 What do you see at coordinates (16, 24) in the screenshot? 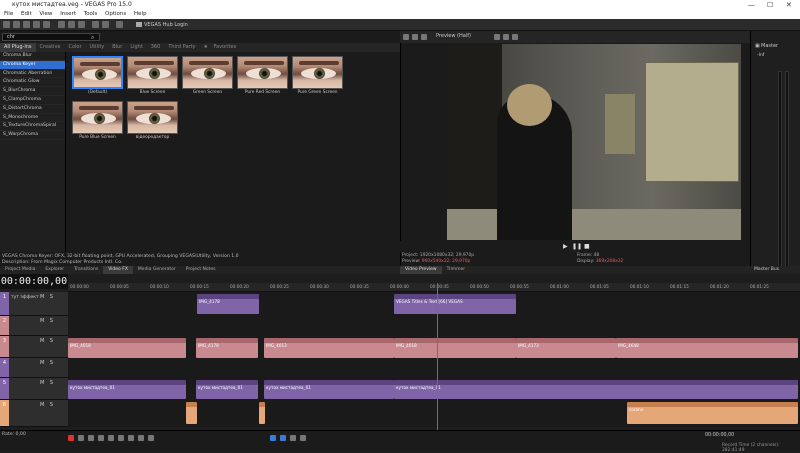
I see `open-icon` at bounding box center [16, 24].